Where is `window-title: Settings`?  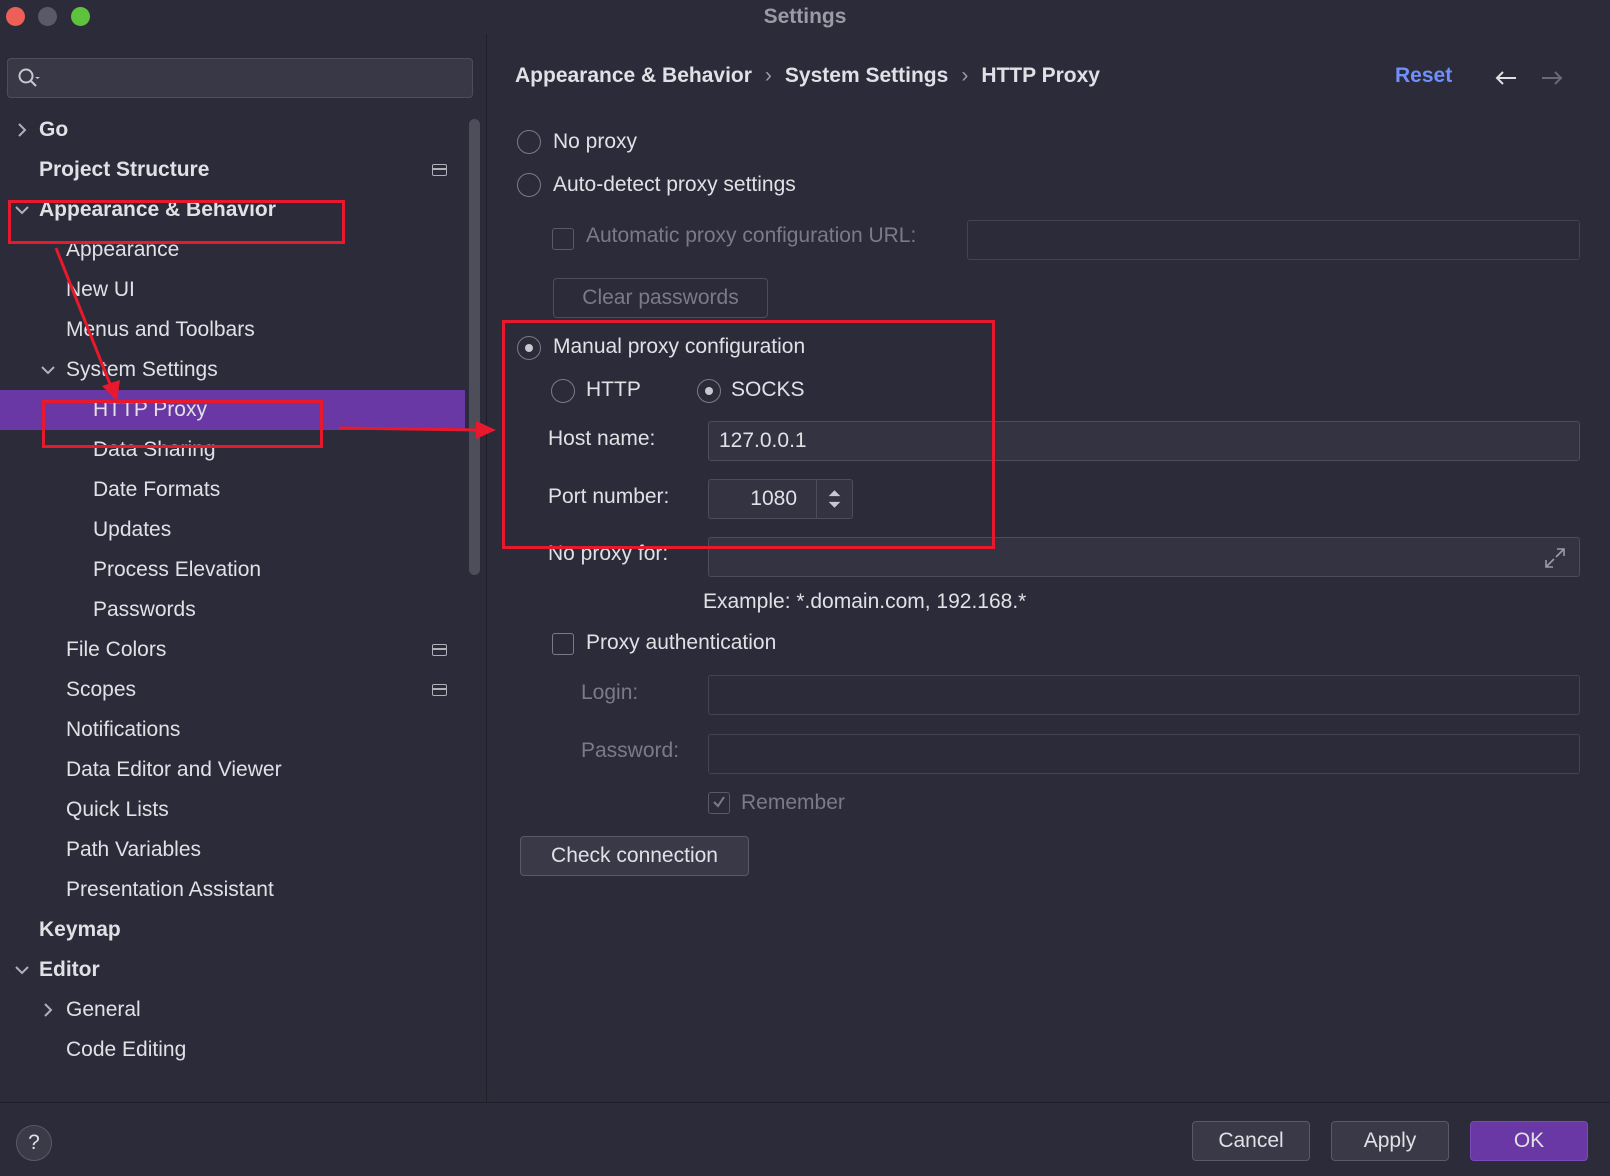
window-title: Settings is located at coordinates (805, 16).